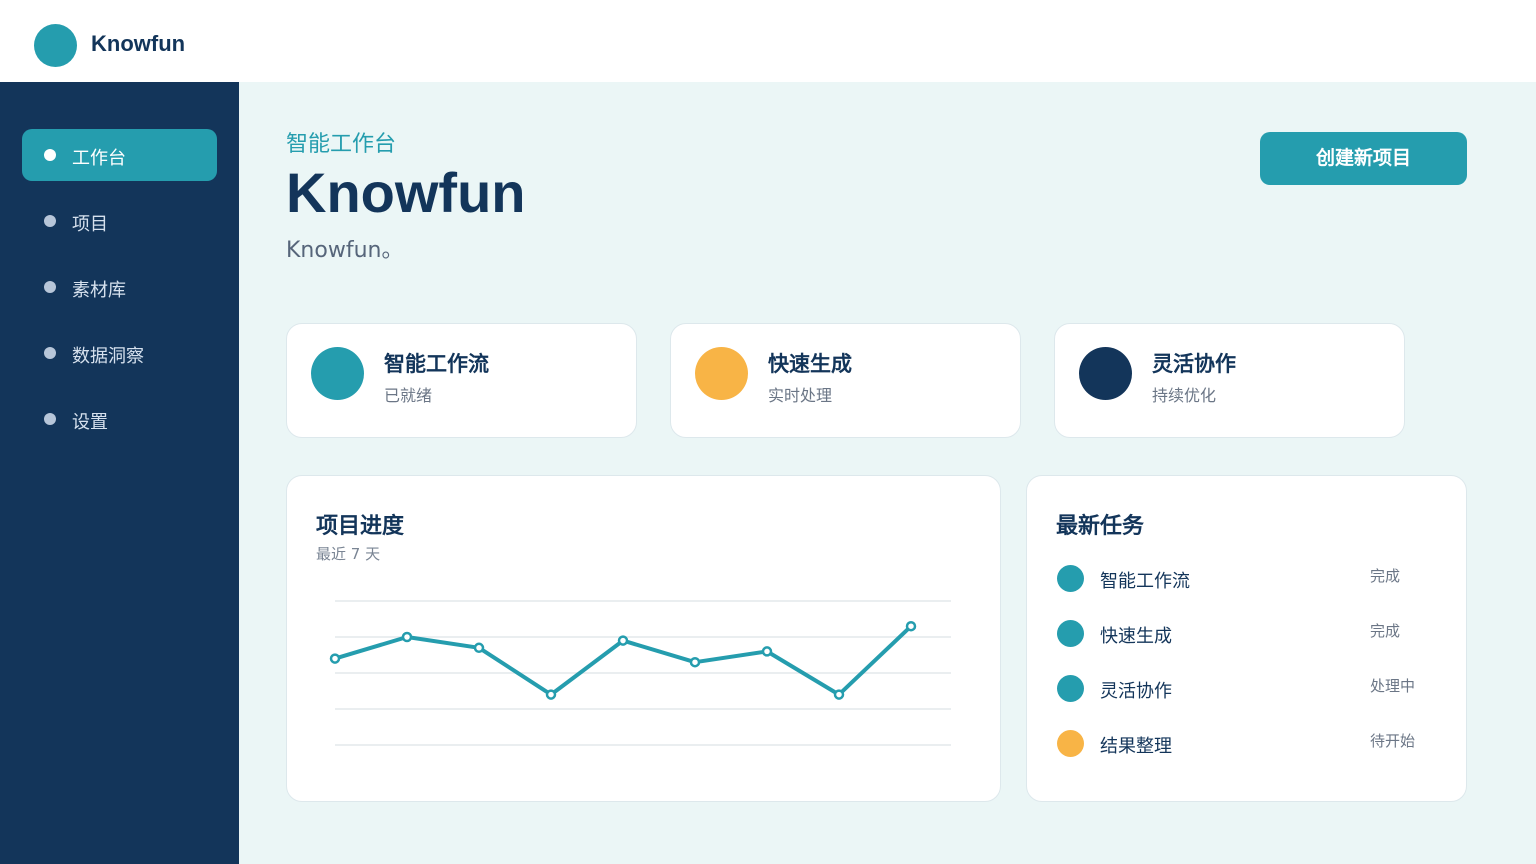 The image size is (1536, 864). I want to click on sidebar-item-assets: 素材库, so click(119, 287).